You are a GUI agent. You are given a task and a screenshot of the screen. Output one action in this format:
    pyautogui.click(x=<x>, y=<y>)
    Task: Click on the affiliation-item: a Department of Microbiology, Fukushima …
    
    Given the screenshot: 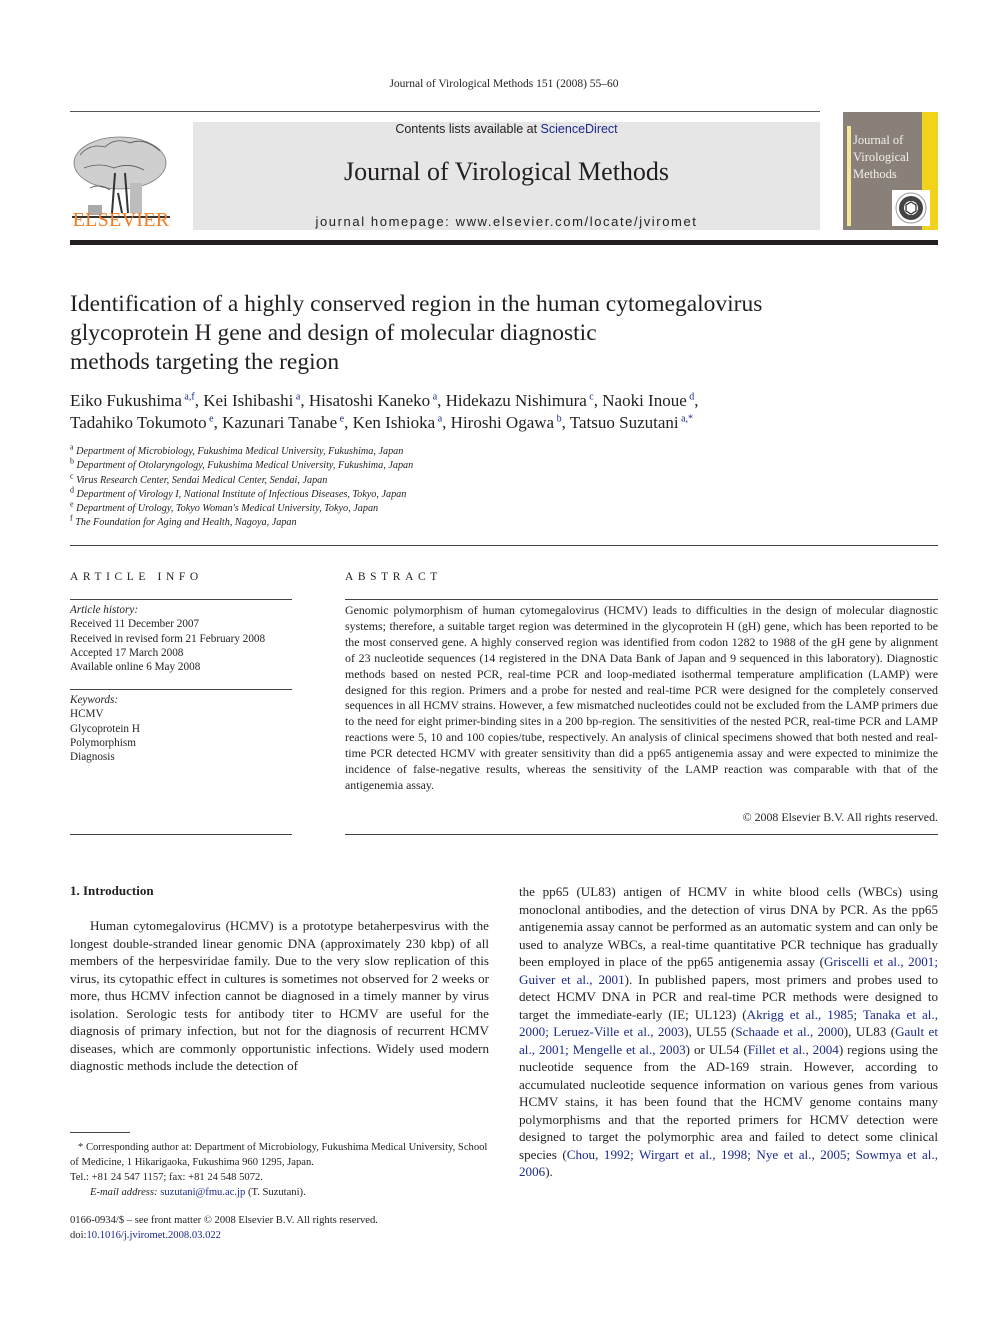 What is the action you would take?
    pyautogui.click(x=241, y=451)
    